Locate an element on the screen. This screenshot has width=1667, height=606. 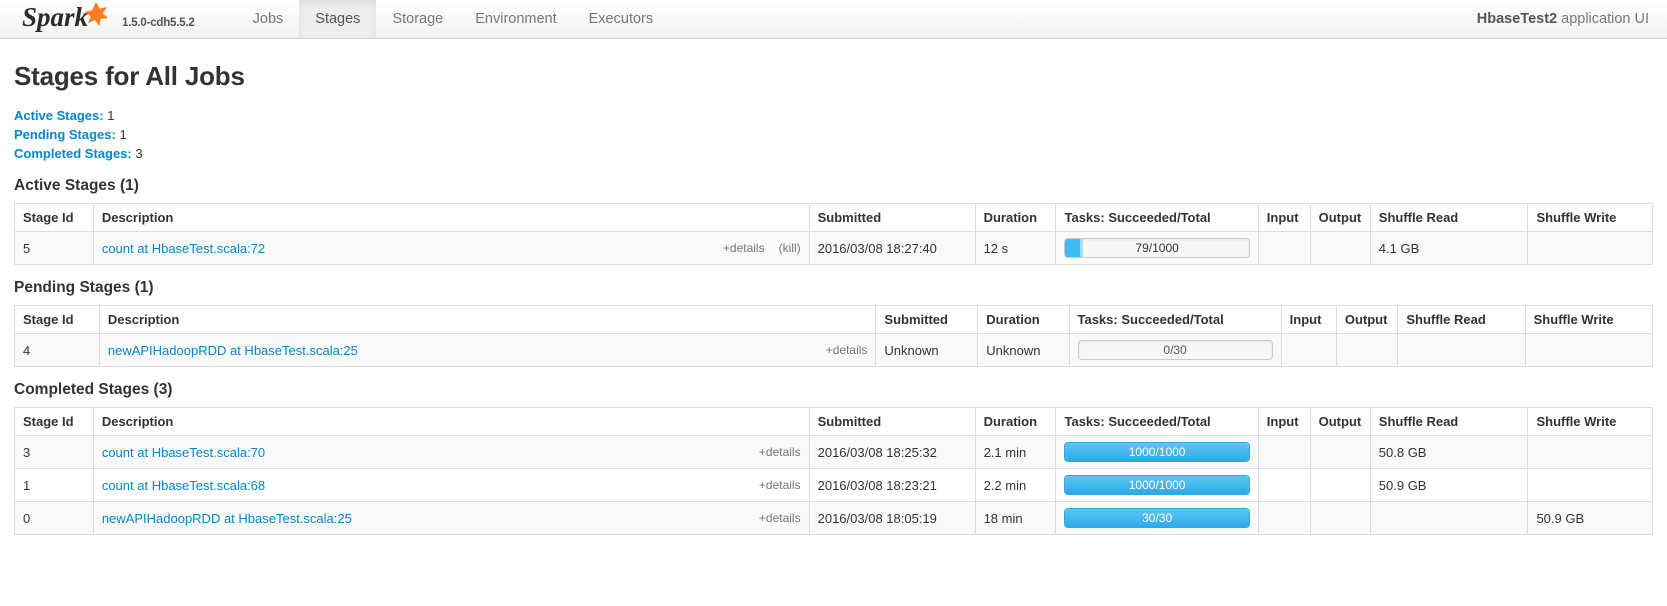
nav-item-jobs: Jobs is located at coordinates (268, 19).